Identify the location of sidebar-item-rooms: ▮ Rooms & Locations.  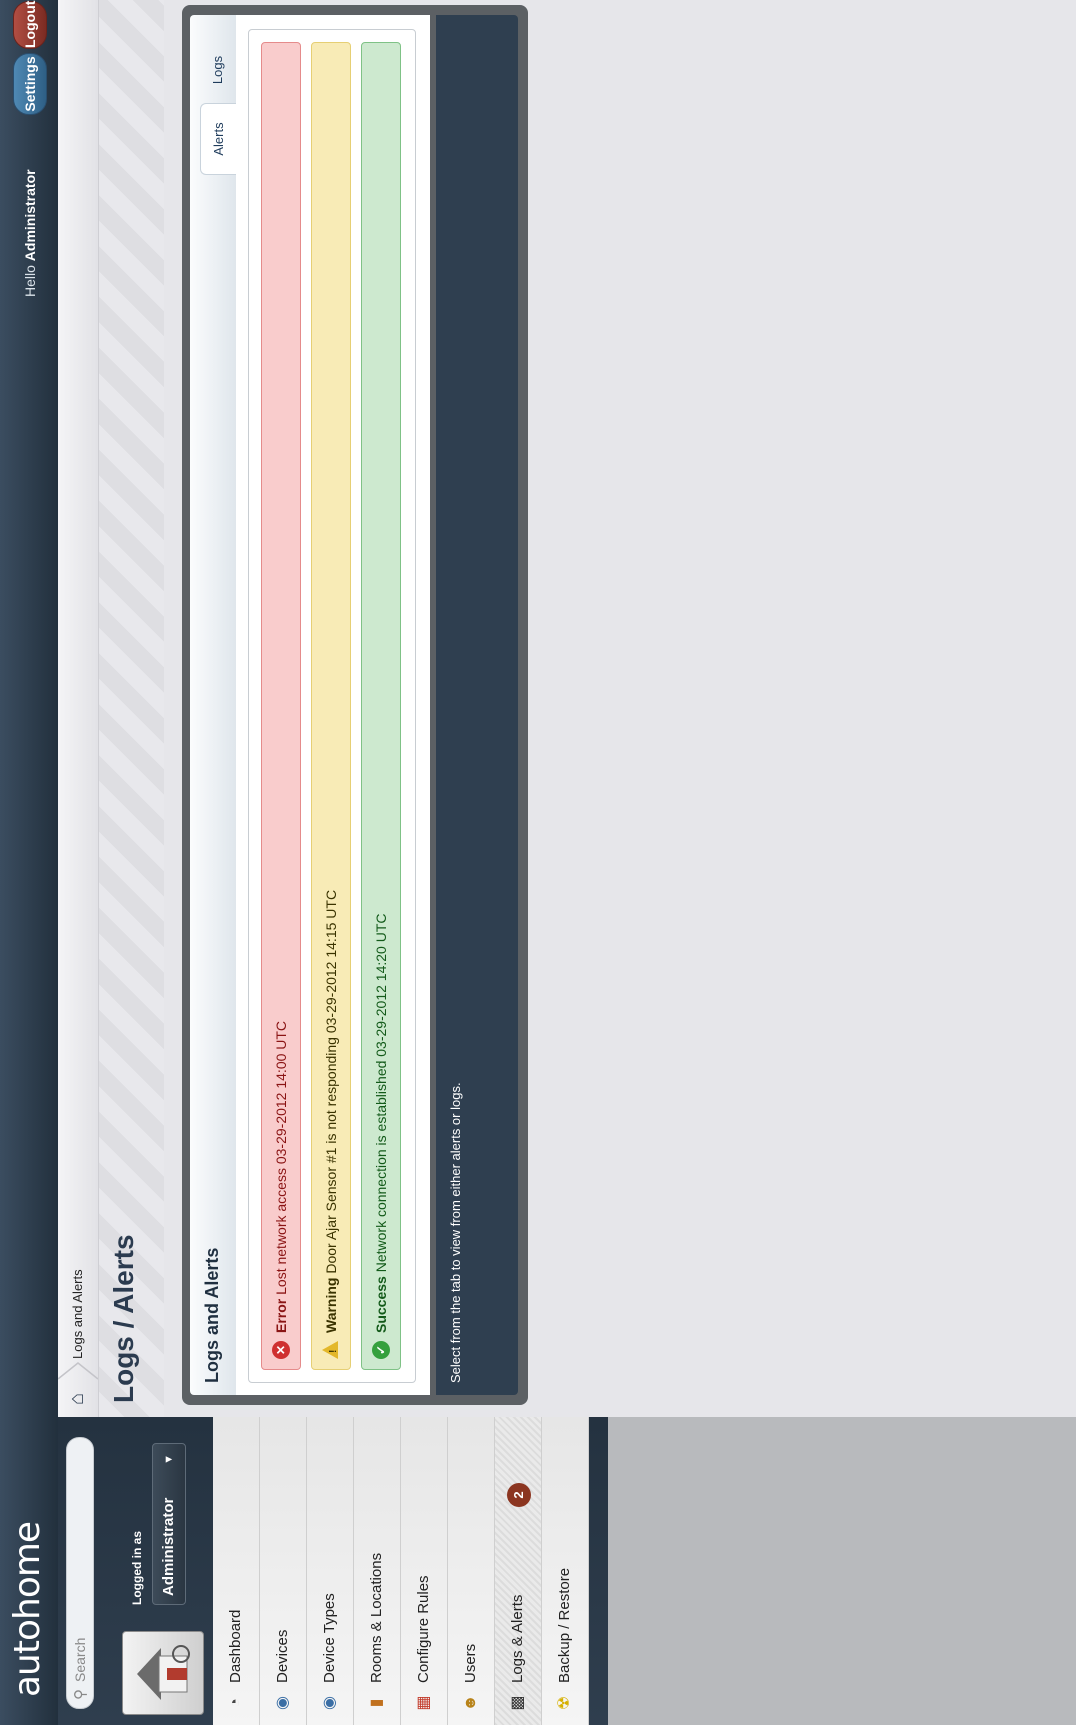
(377, 1571).